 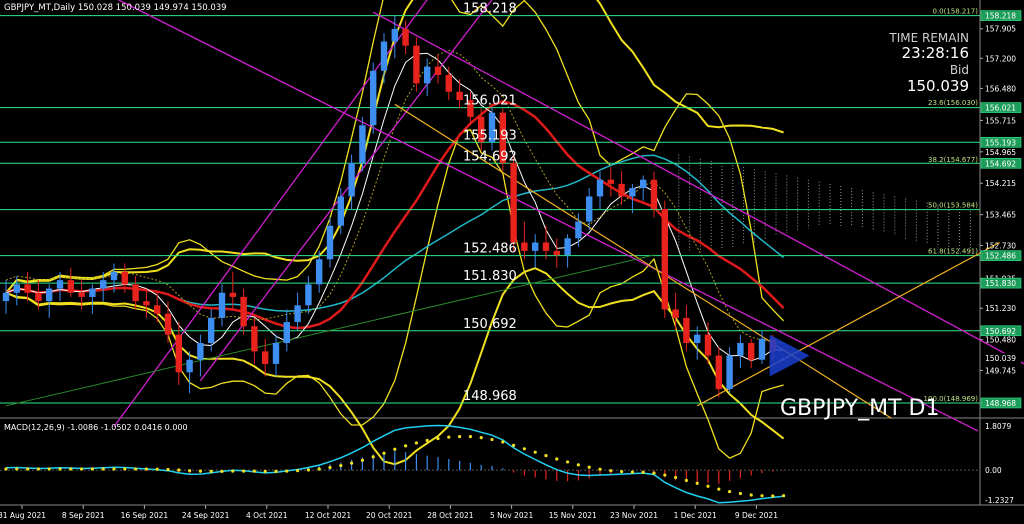 What do you see at coordinates (1000, 29) in the screenshot?
I see `price-tick-label: 157.905` at bounding box center [1000, 29].